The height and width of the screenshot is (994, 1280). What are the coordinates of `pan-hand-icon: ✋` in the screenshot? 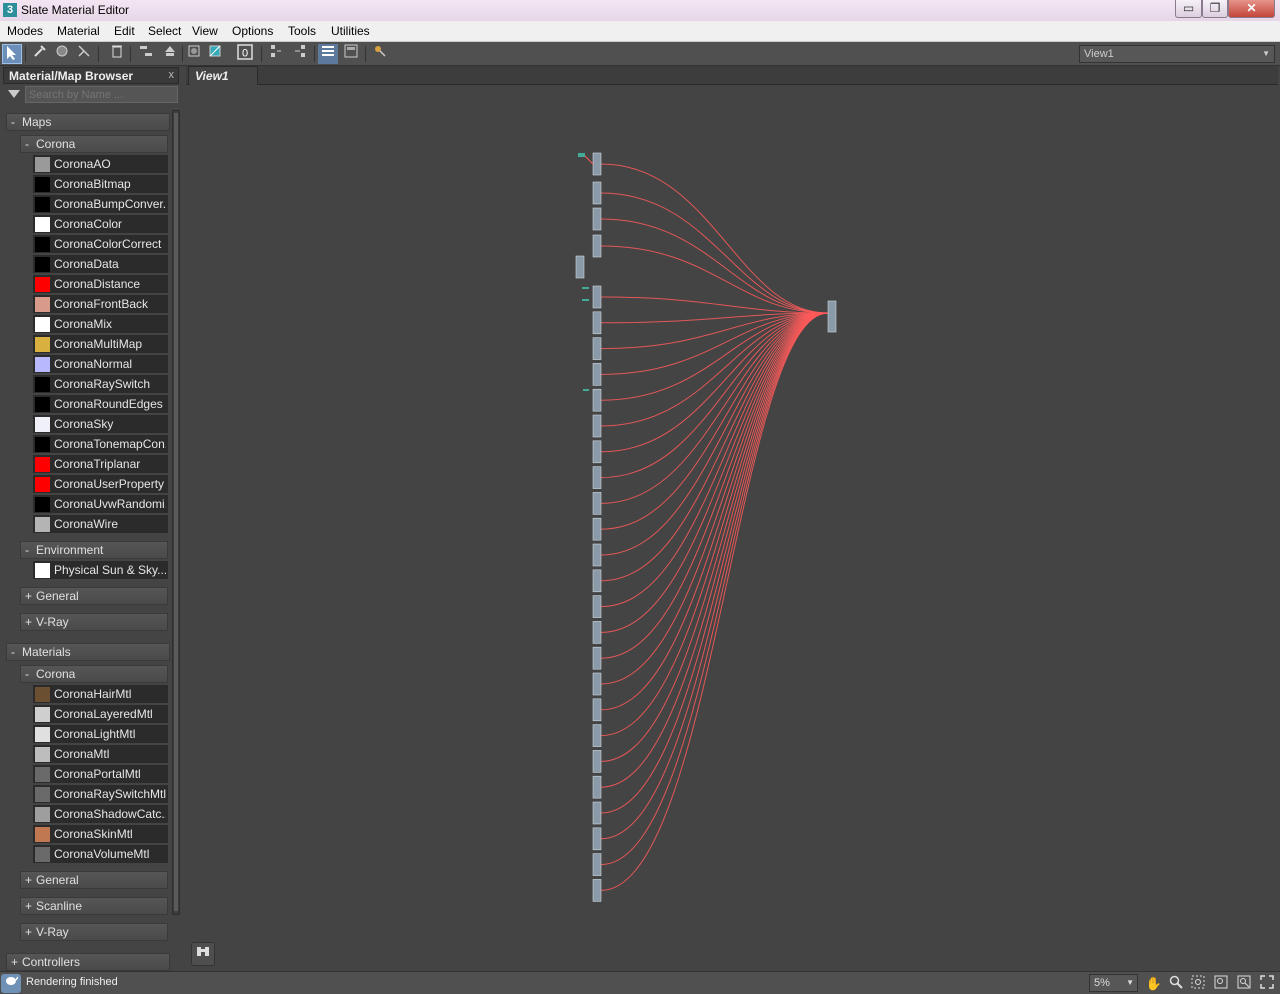 It's located at (1154, 984).